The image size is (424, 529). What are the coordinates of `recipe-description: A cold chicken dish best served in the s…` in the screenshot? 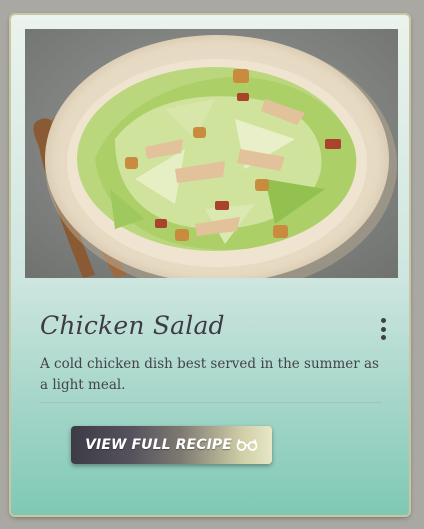 It's located at (209, 374).